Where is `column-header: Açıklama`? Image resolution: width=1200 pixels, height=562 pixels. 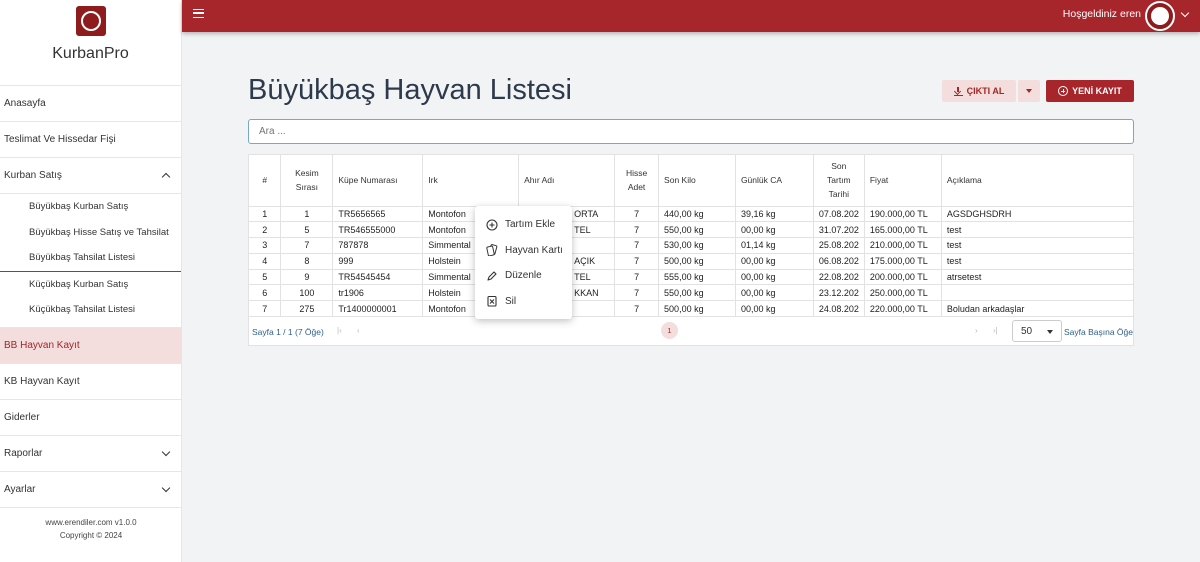 column-header: Açıklama is located at coordinates (1037, 181).